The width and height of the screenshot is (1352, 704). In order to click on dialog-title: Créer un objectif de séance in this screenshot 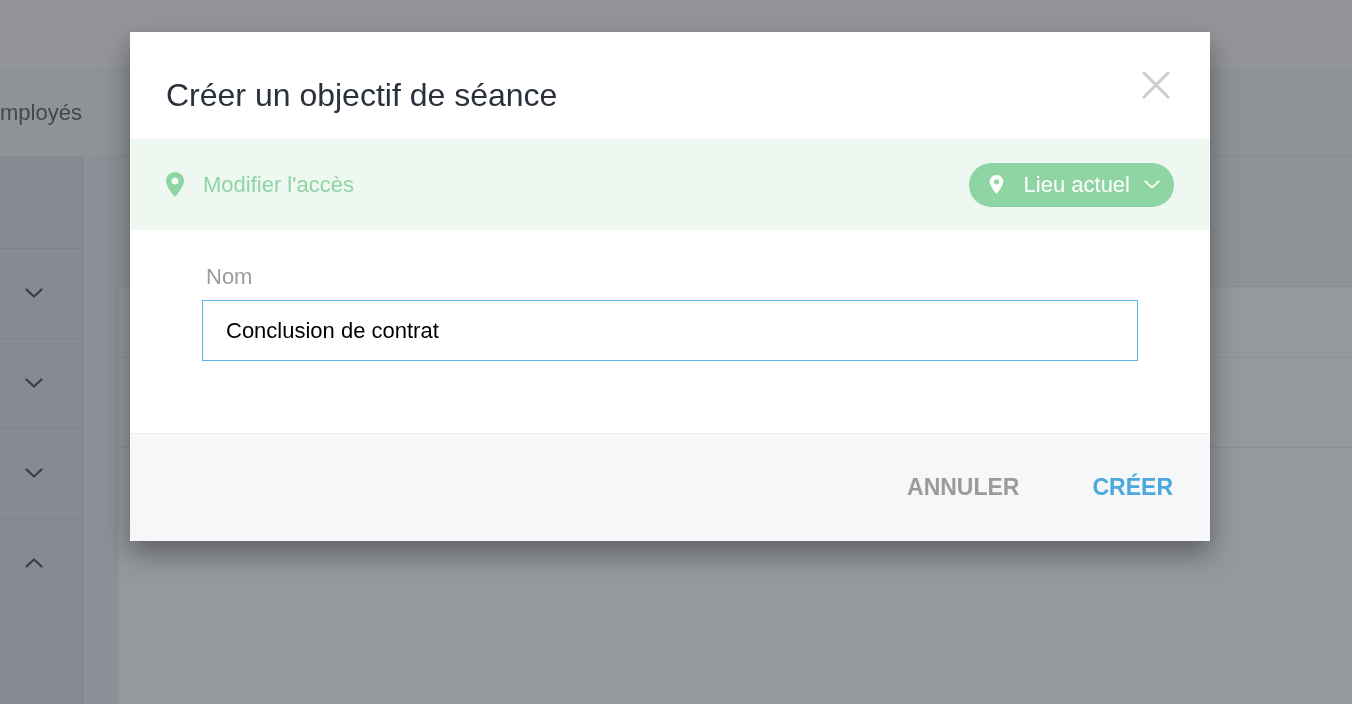, I will do `click(362, 95)`.